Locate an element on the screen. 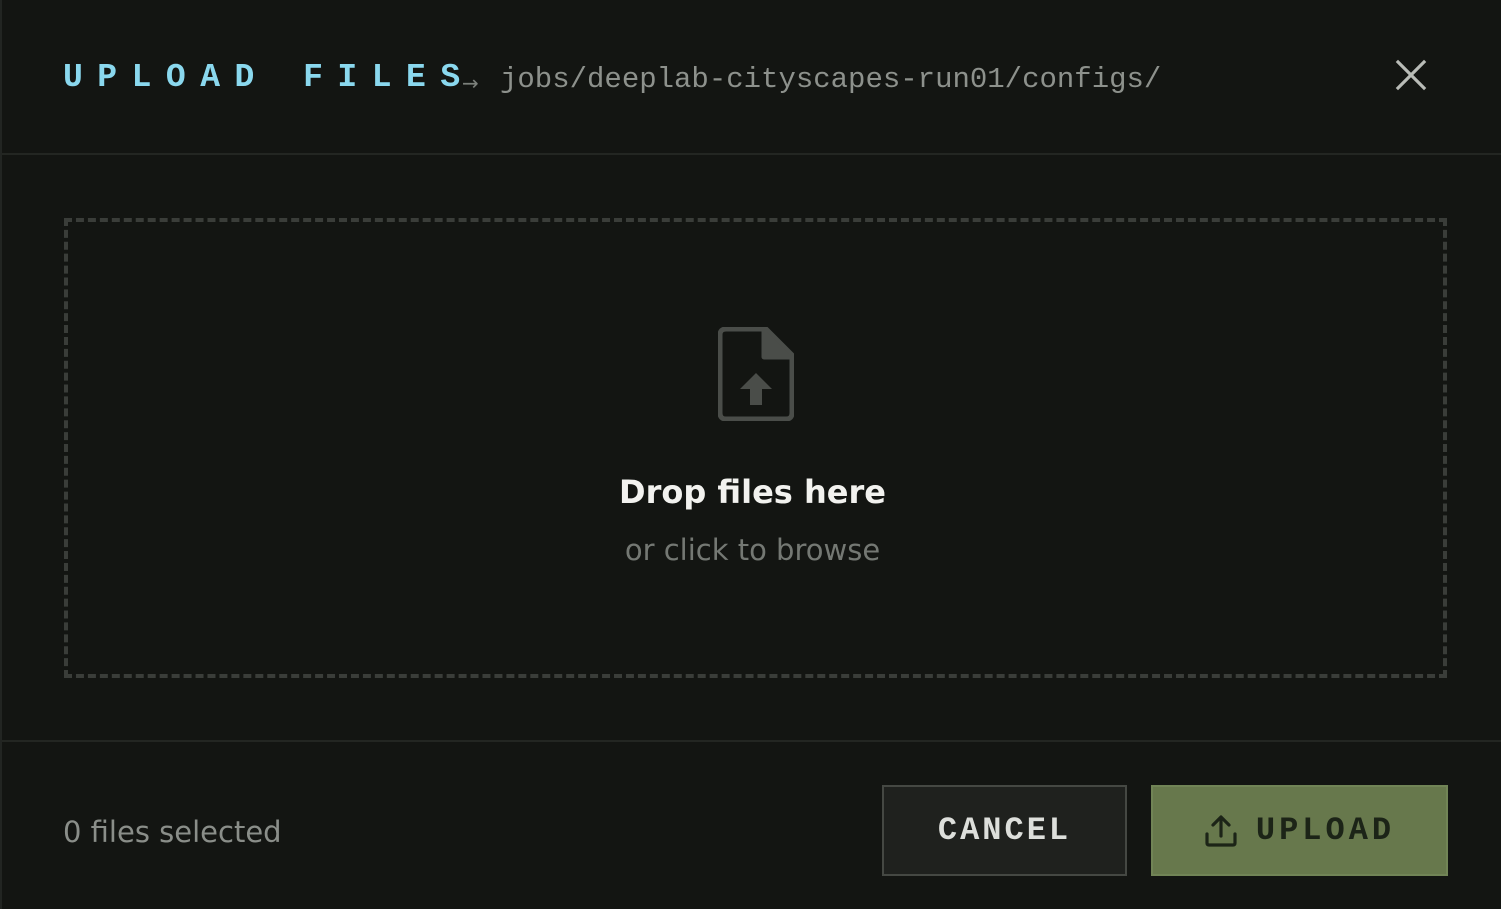 This screenshot has height=909, width=1501. upload-button: UPLOAD is located at coordinates (1299, 830).